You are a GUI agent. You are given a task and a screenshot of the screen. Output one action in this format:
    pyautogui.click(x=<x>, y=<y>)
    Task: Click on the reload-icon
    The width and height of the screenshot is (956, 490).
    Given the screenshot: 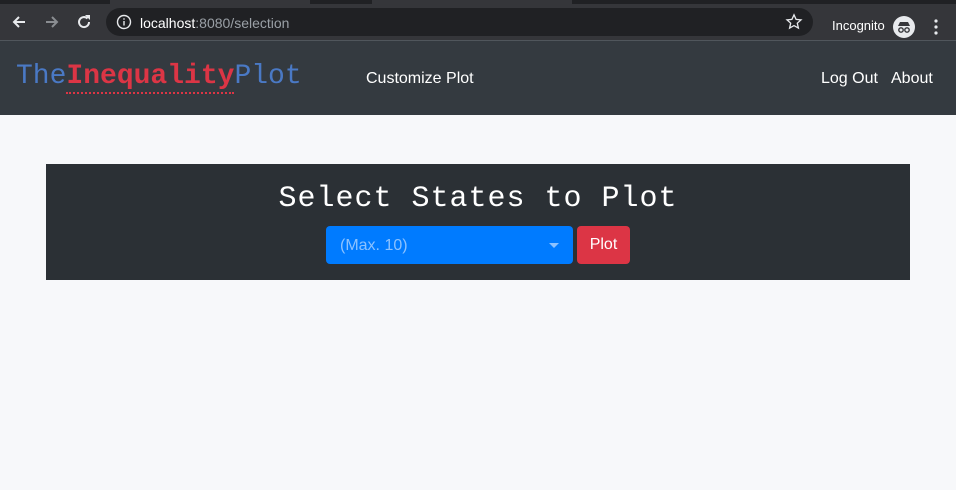 What is the action you would take?
    pyautogui.click(x=84, y=22)
    